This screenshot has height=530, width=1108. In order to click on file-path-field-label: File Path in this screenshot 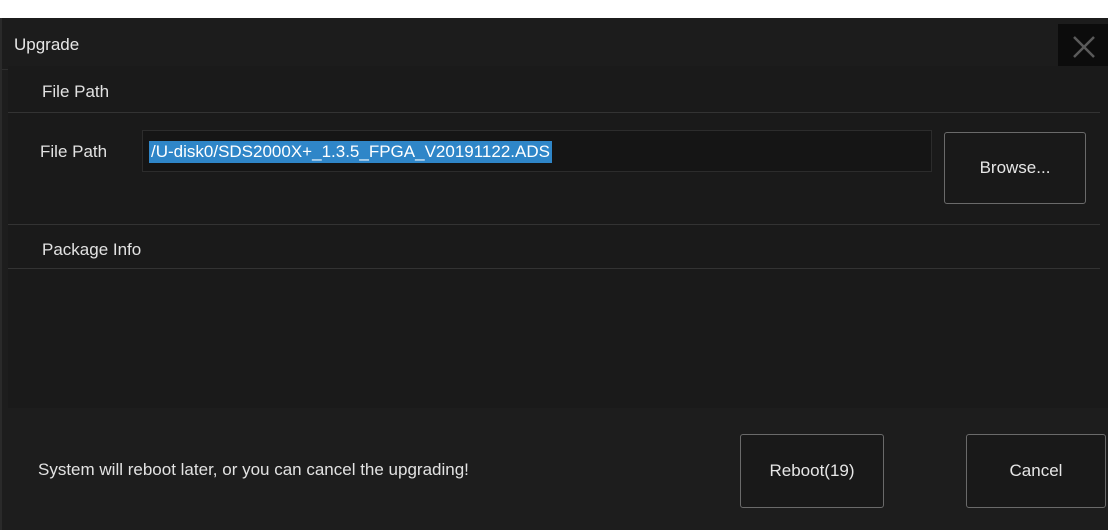, I will do `click(74, 151)`.